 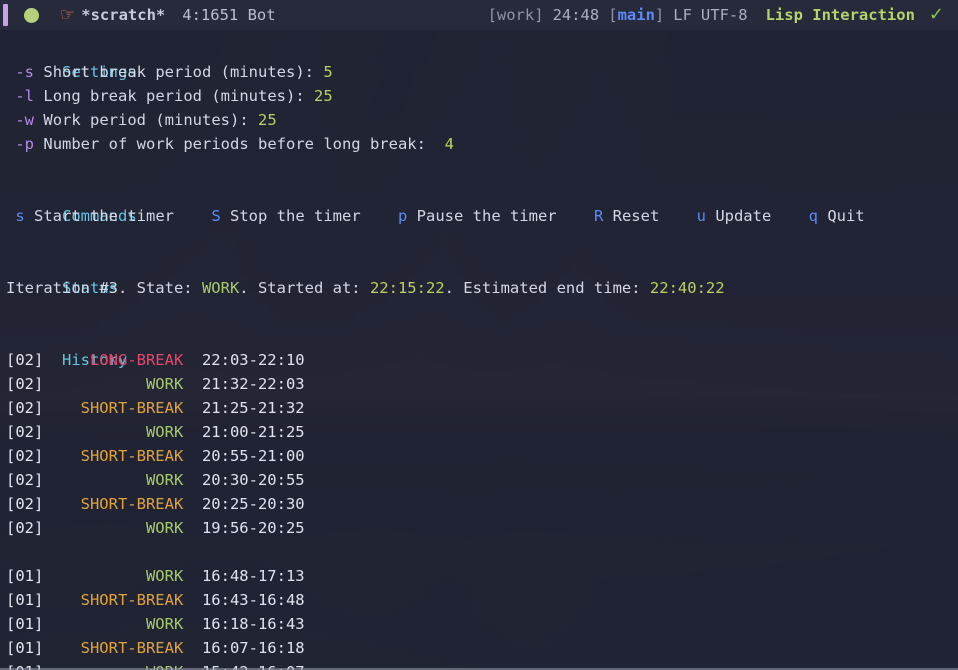 What do you see at coordinates (479, 432) in the screenshot?
I see `history-row: [02] WORK 21:00-21:25` at bounding box center [479, 432].